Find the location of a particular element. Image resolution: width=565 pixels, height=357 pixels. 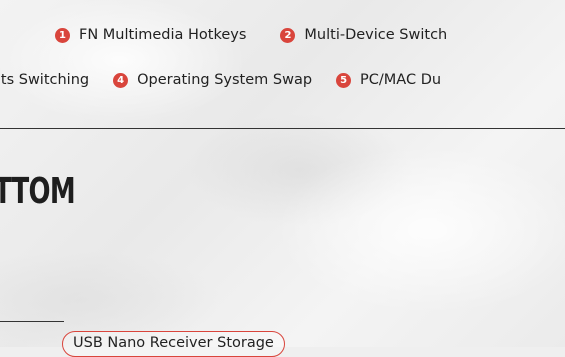

feature-item-os-swap: 4 Operating System Swap is located at coordinates (212, 80).